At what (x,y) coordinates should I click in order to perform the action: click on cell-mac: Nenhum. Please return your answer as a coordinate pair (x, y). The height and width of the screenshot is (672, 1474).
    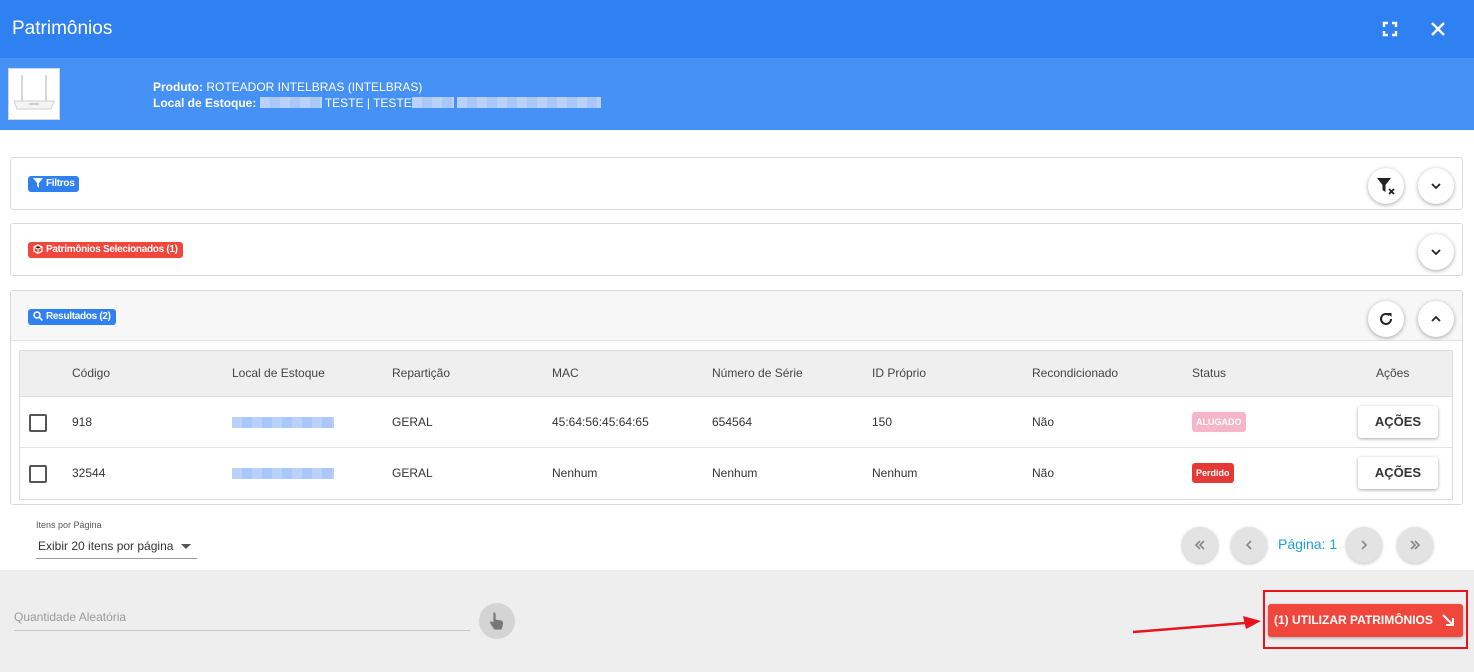
    Looking at the image, I should click on (575, 473).